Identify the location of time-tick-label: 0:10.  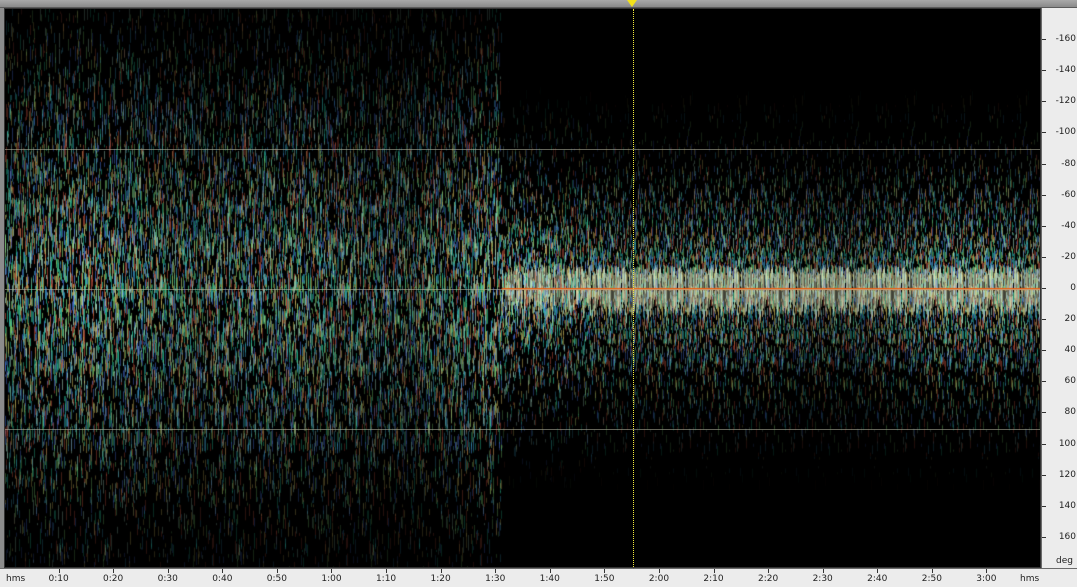
(58, 579).